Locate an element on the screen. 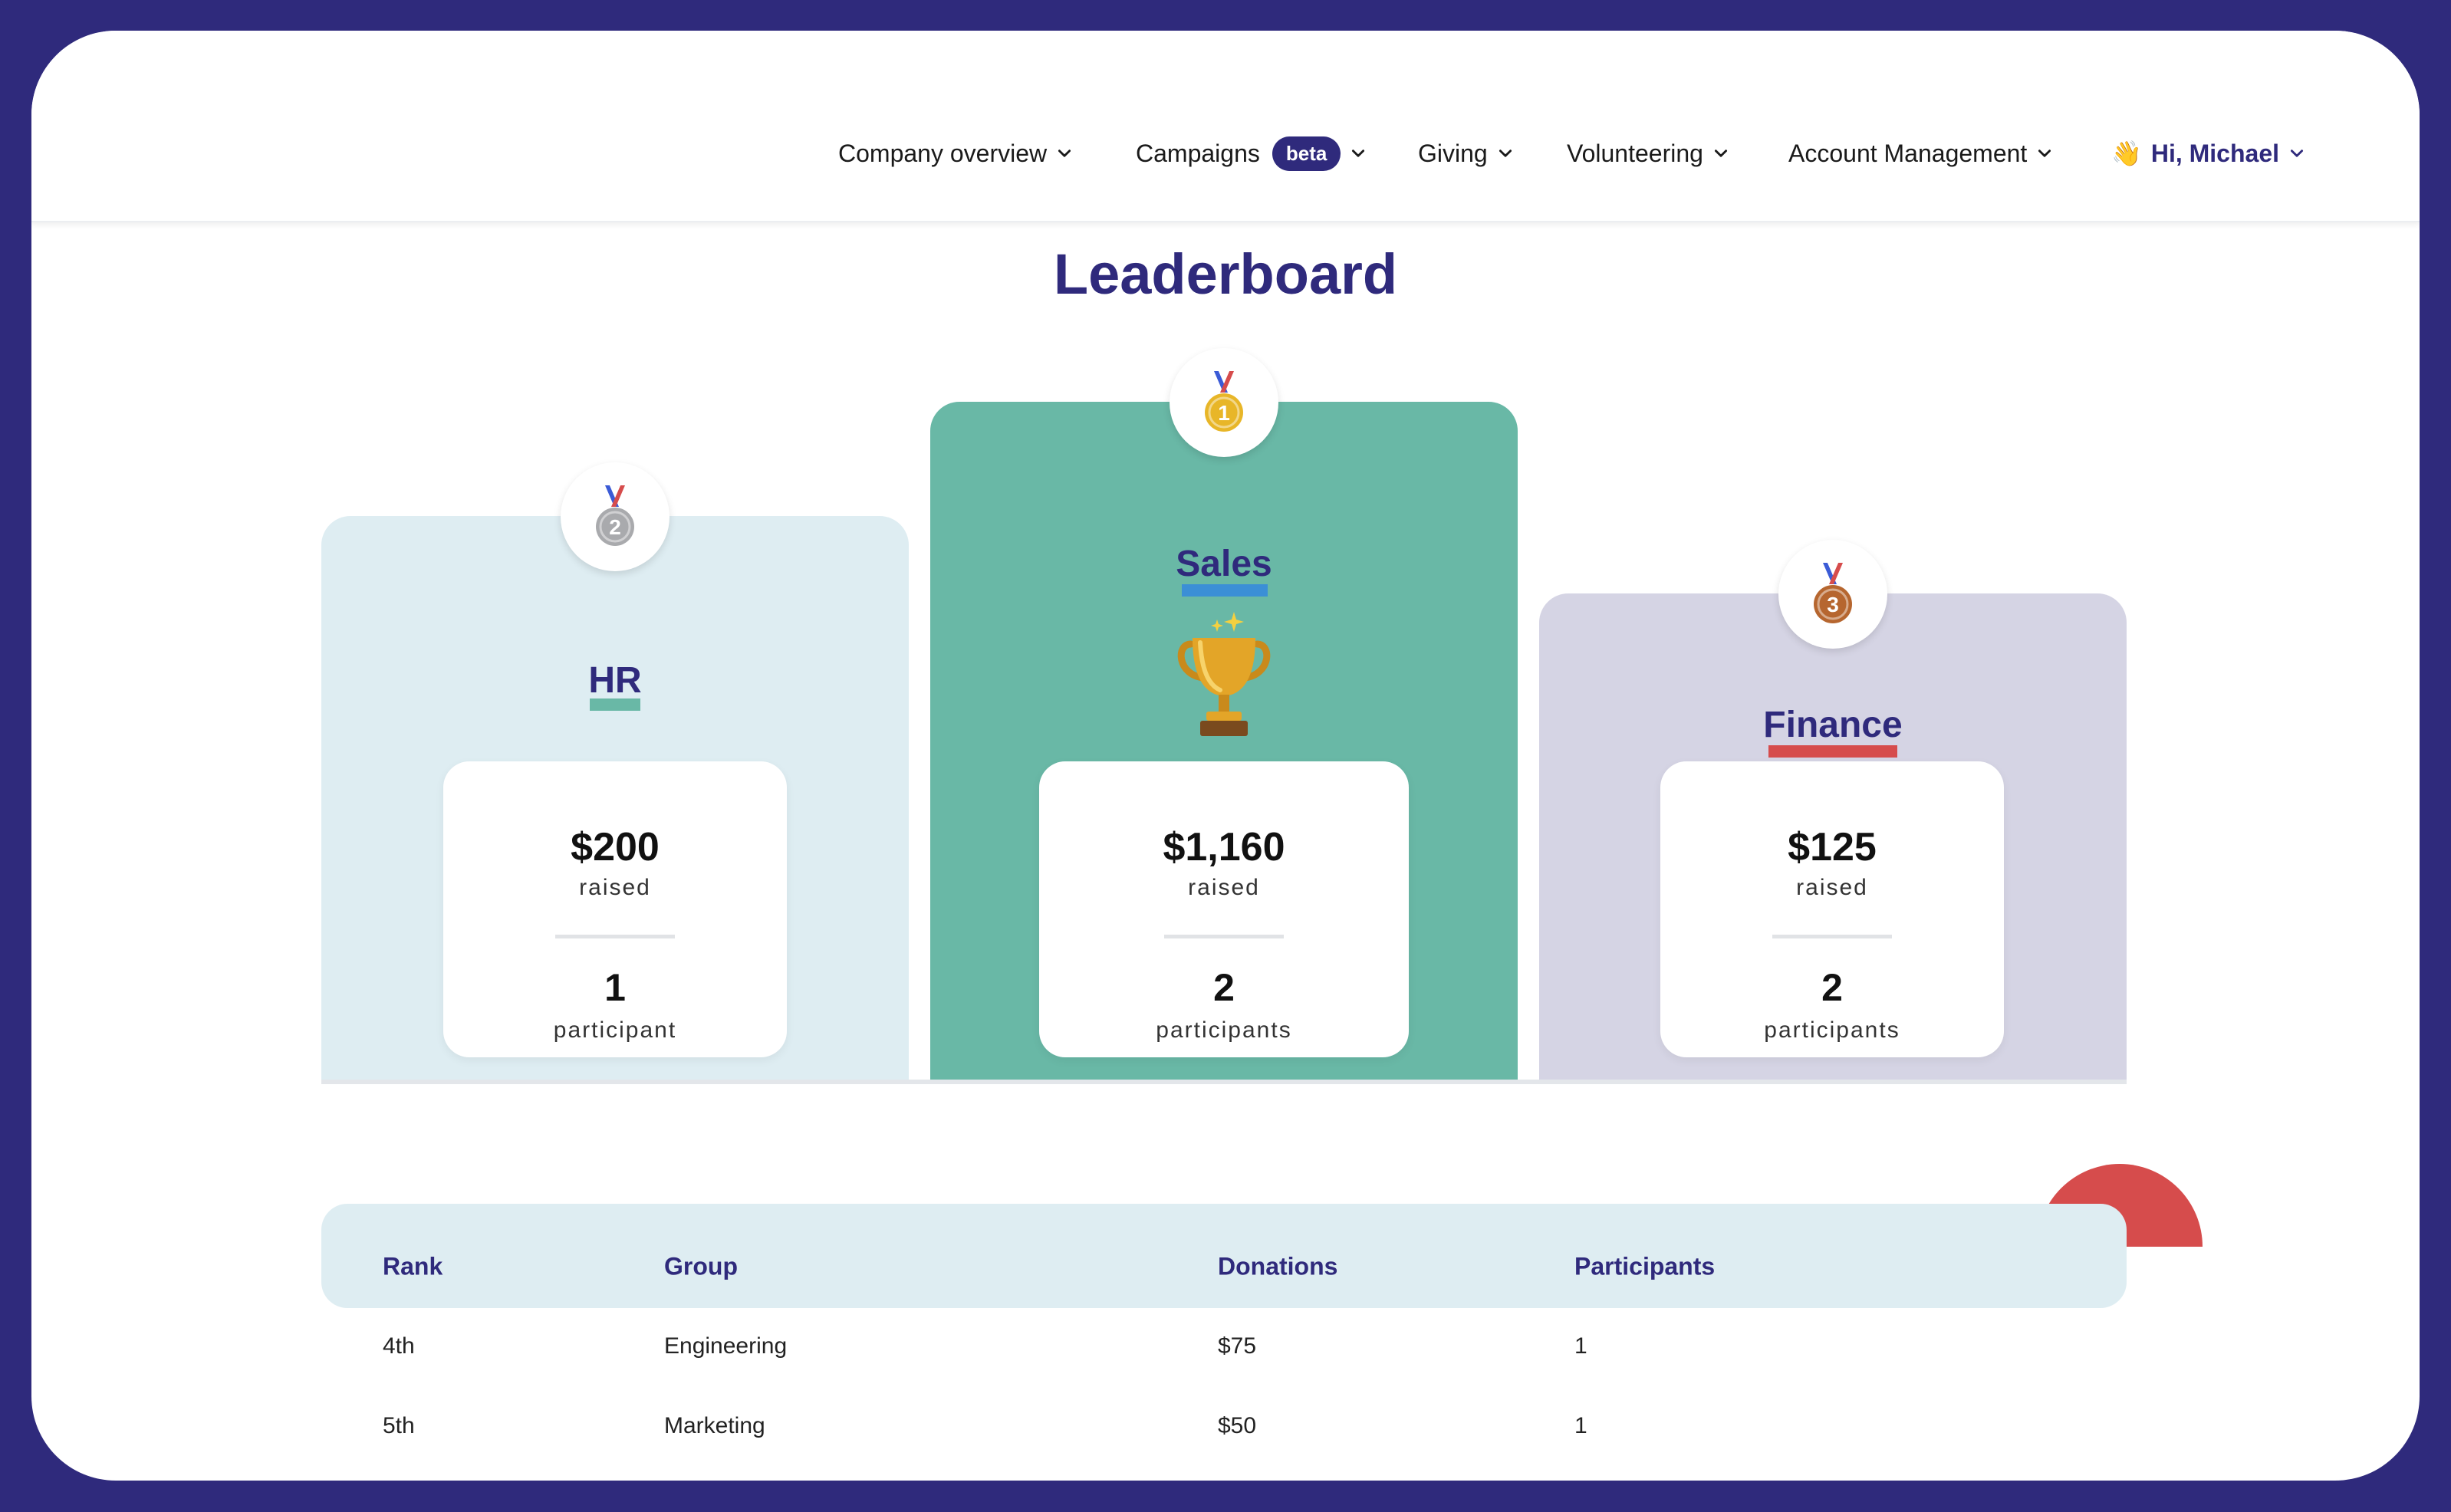 The width and height of the screenshot is (2451, 1512). nav-giving-label: Giving is located at coordinates (1453, 153).